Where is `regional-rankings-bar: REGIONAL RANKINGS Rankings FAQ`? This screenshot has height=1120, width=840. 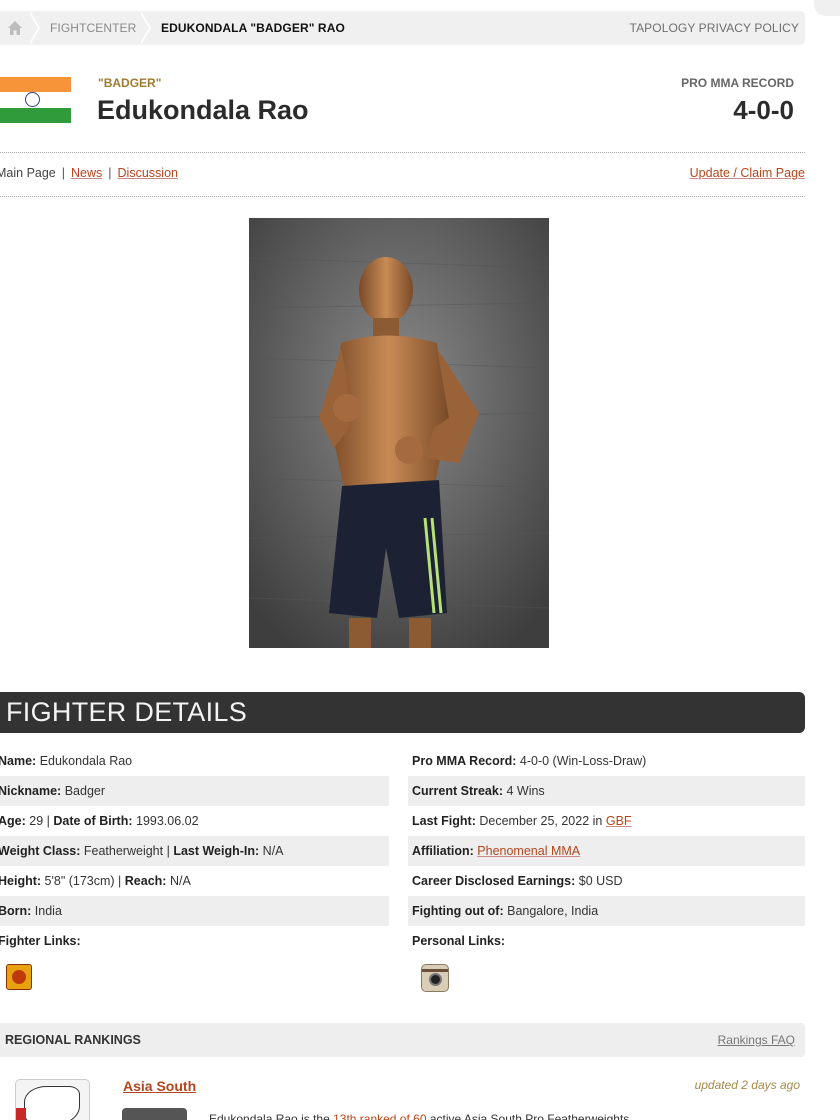
regional-rankings-bar: REGIONAL RANKINGS Rankings FAQ is located at coordinates (402, 1040).